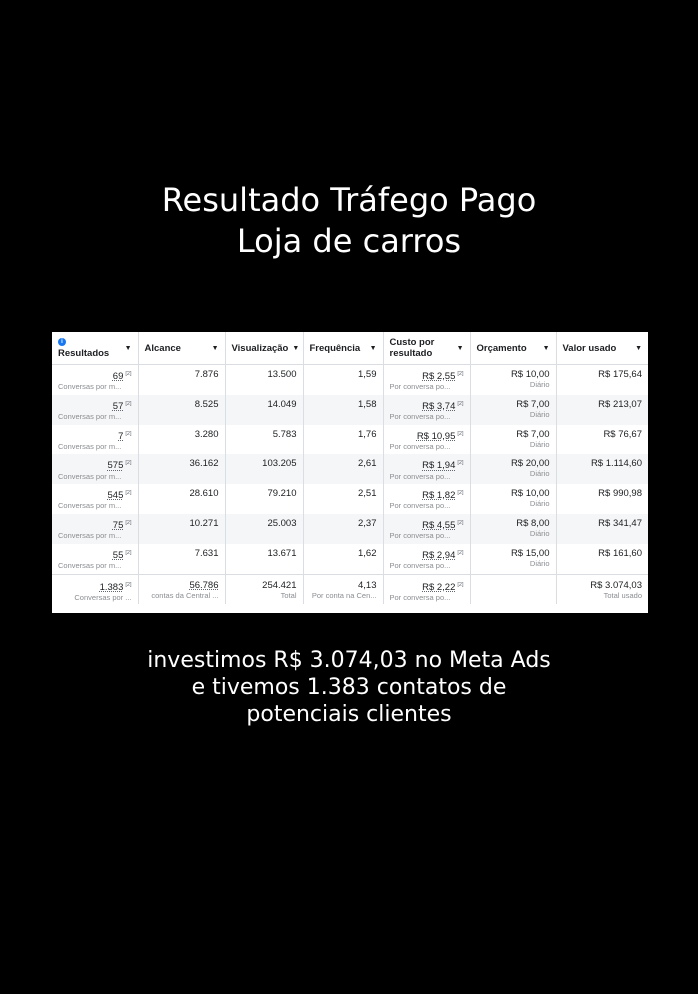  I want to click on frequencia-cell: 1,59, so click(343, 379).